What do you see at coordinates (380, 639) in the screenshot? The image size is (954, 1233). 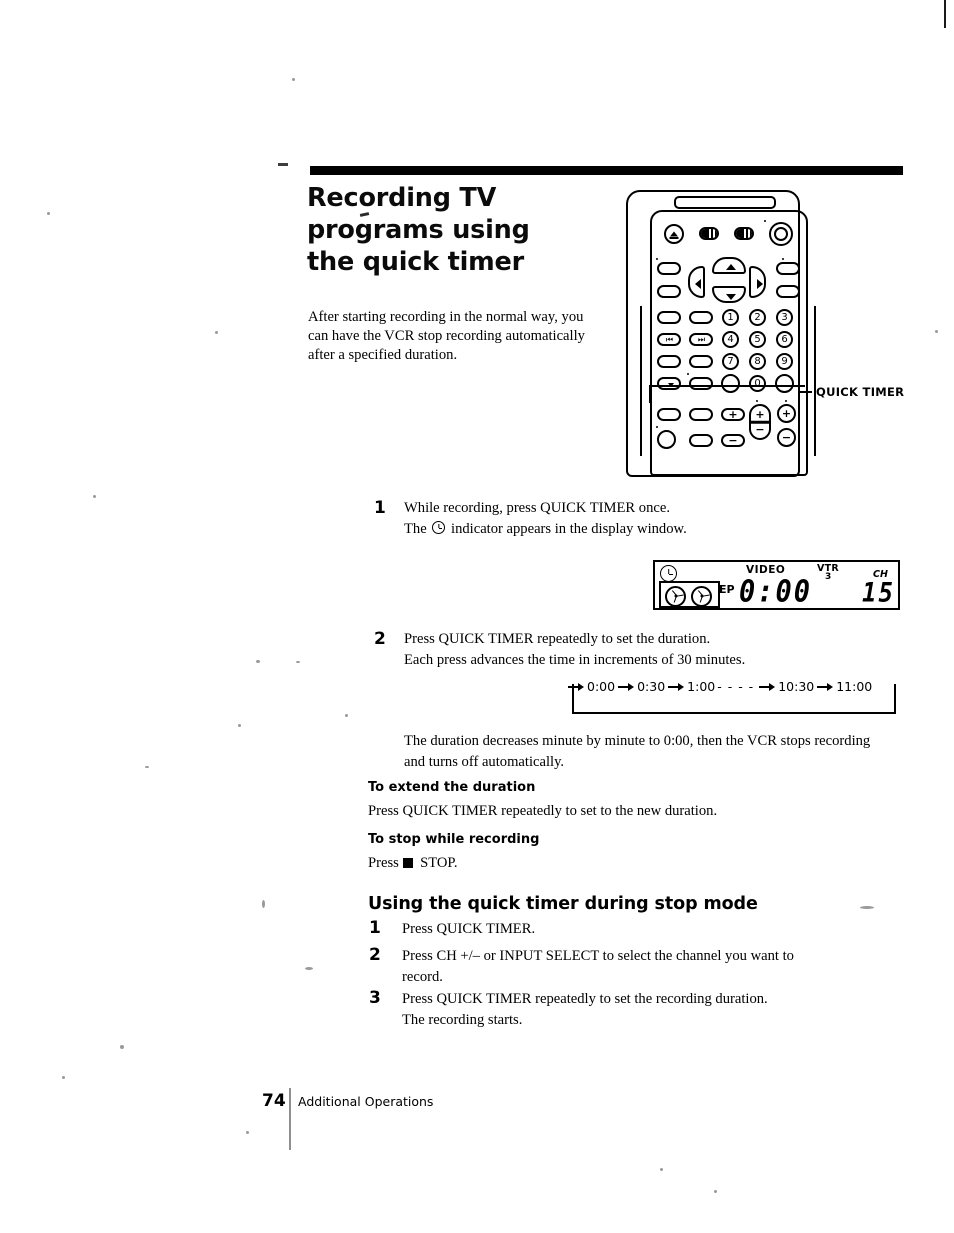 I see `step-2-number: 2` at bounding box center [380, 639].